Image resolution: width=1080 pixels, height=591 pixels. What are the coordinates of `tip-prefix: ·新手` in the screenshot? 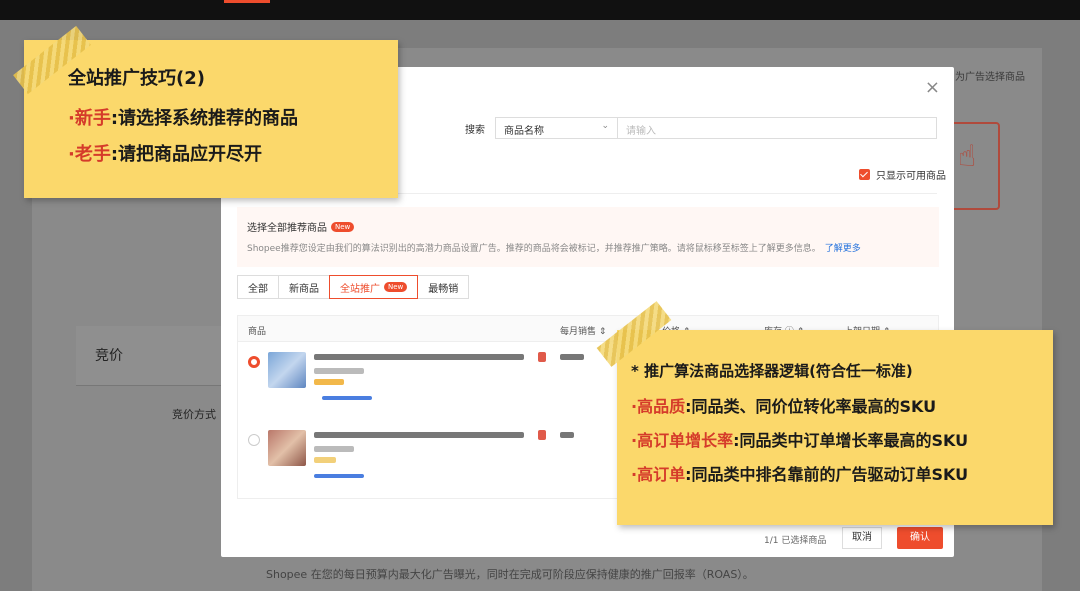 It's located at (89, 118).